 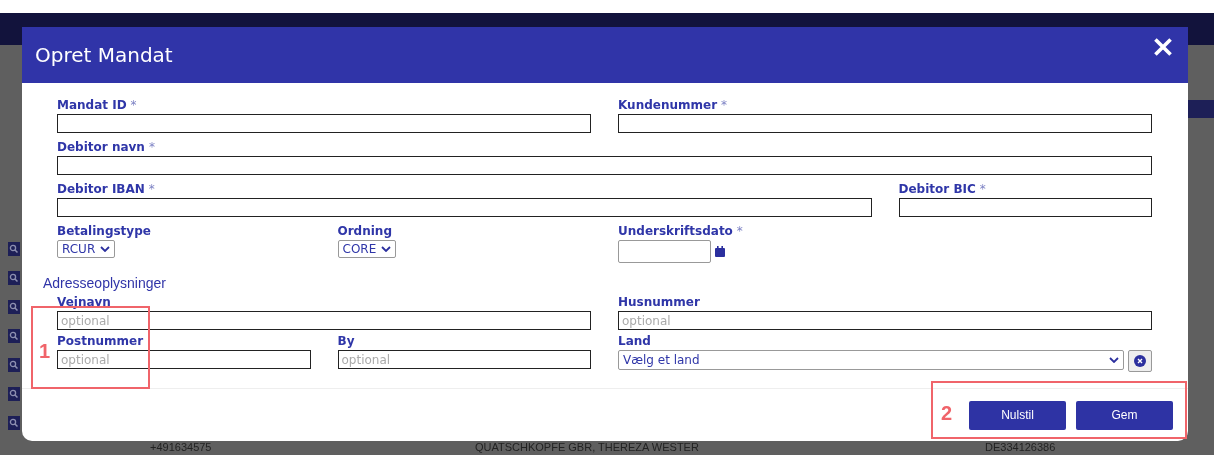 I want to click on dialog-button: Gem, so click(x=1124, y=415).